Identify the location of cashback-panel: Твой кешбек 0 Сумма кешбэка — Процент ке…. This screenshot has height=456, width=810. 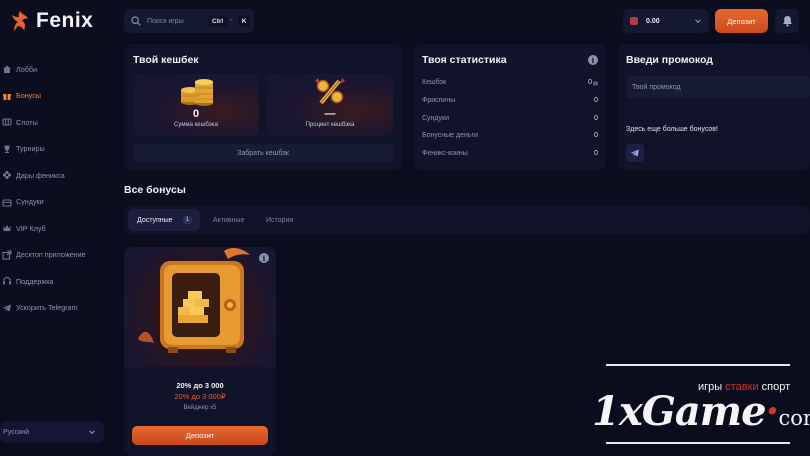
(263, 107).